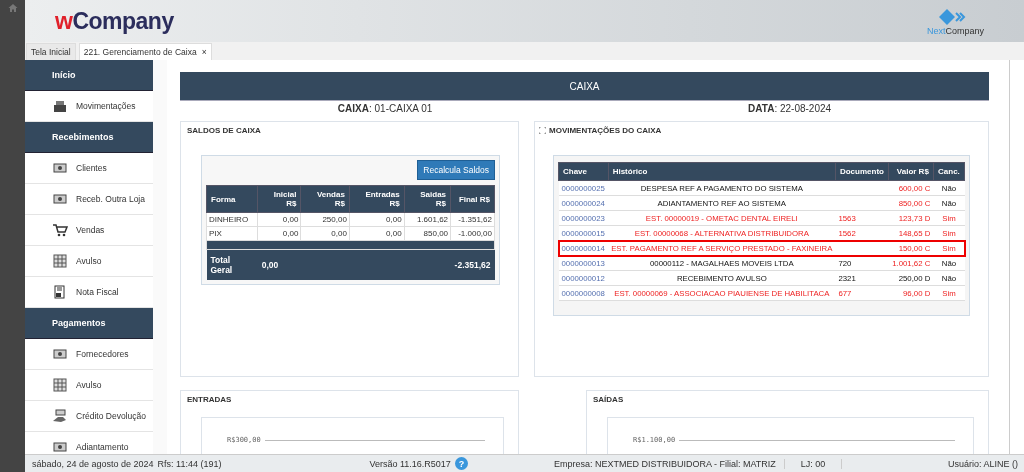 The image size is (1024, 472). Describe the element at coordinates (89, 199) in the screenshot. I see `sidebar-item: Receb. Outra Loja` at that location.